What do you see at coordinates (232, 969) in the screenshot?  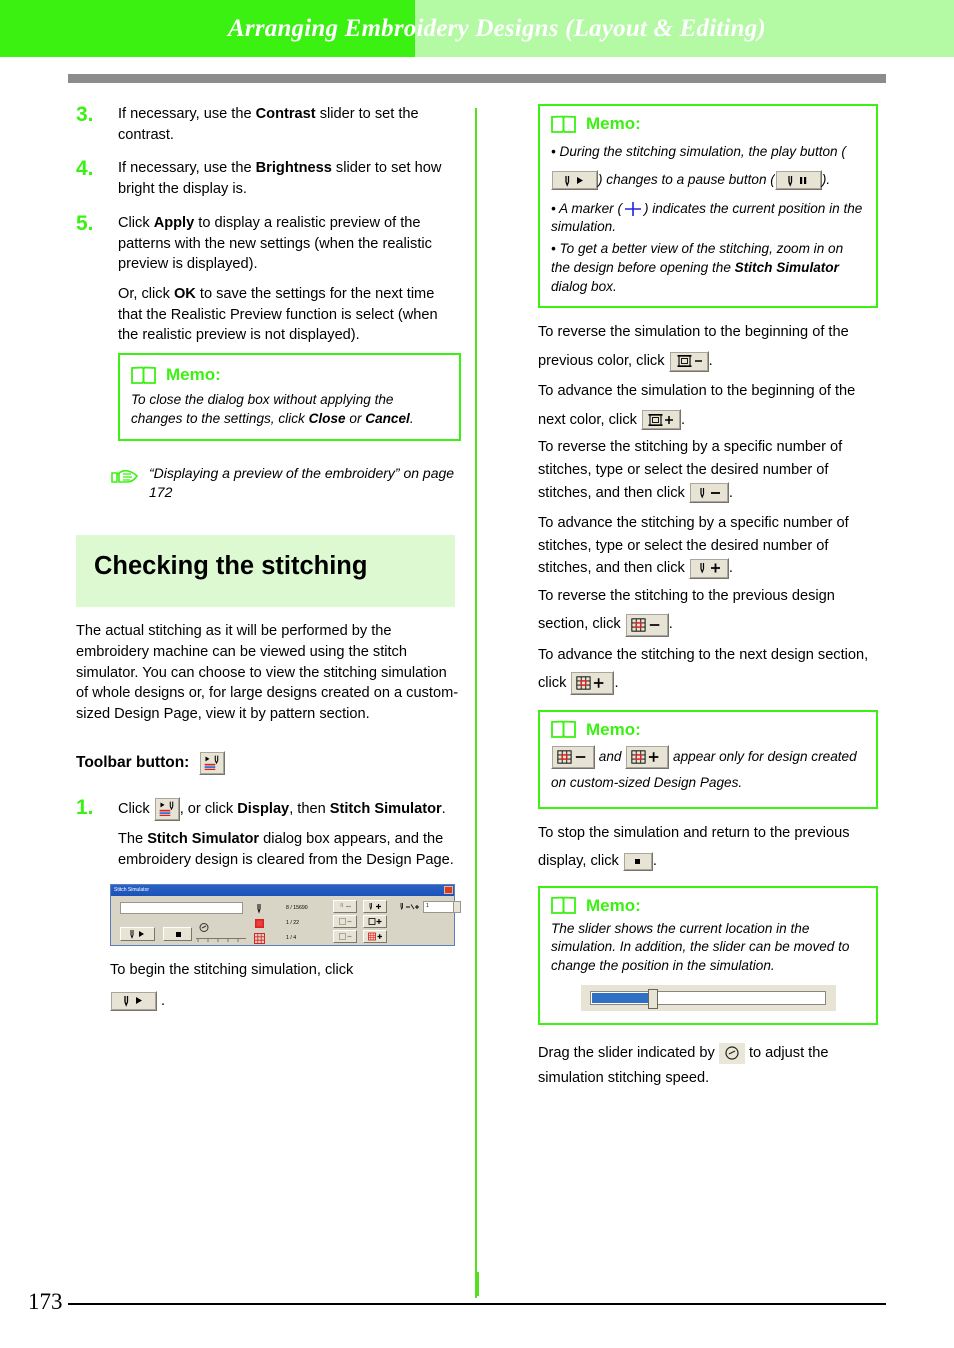 I see `begin-simulation-text: To begin the stitching simulation, click` at bounding box center [232, 969].